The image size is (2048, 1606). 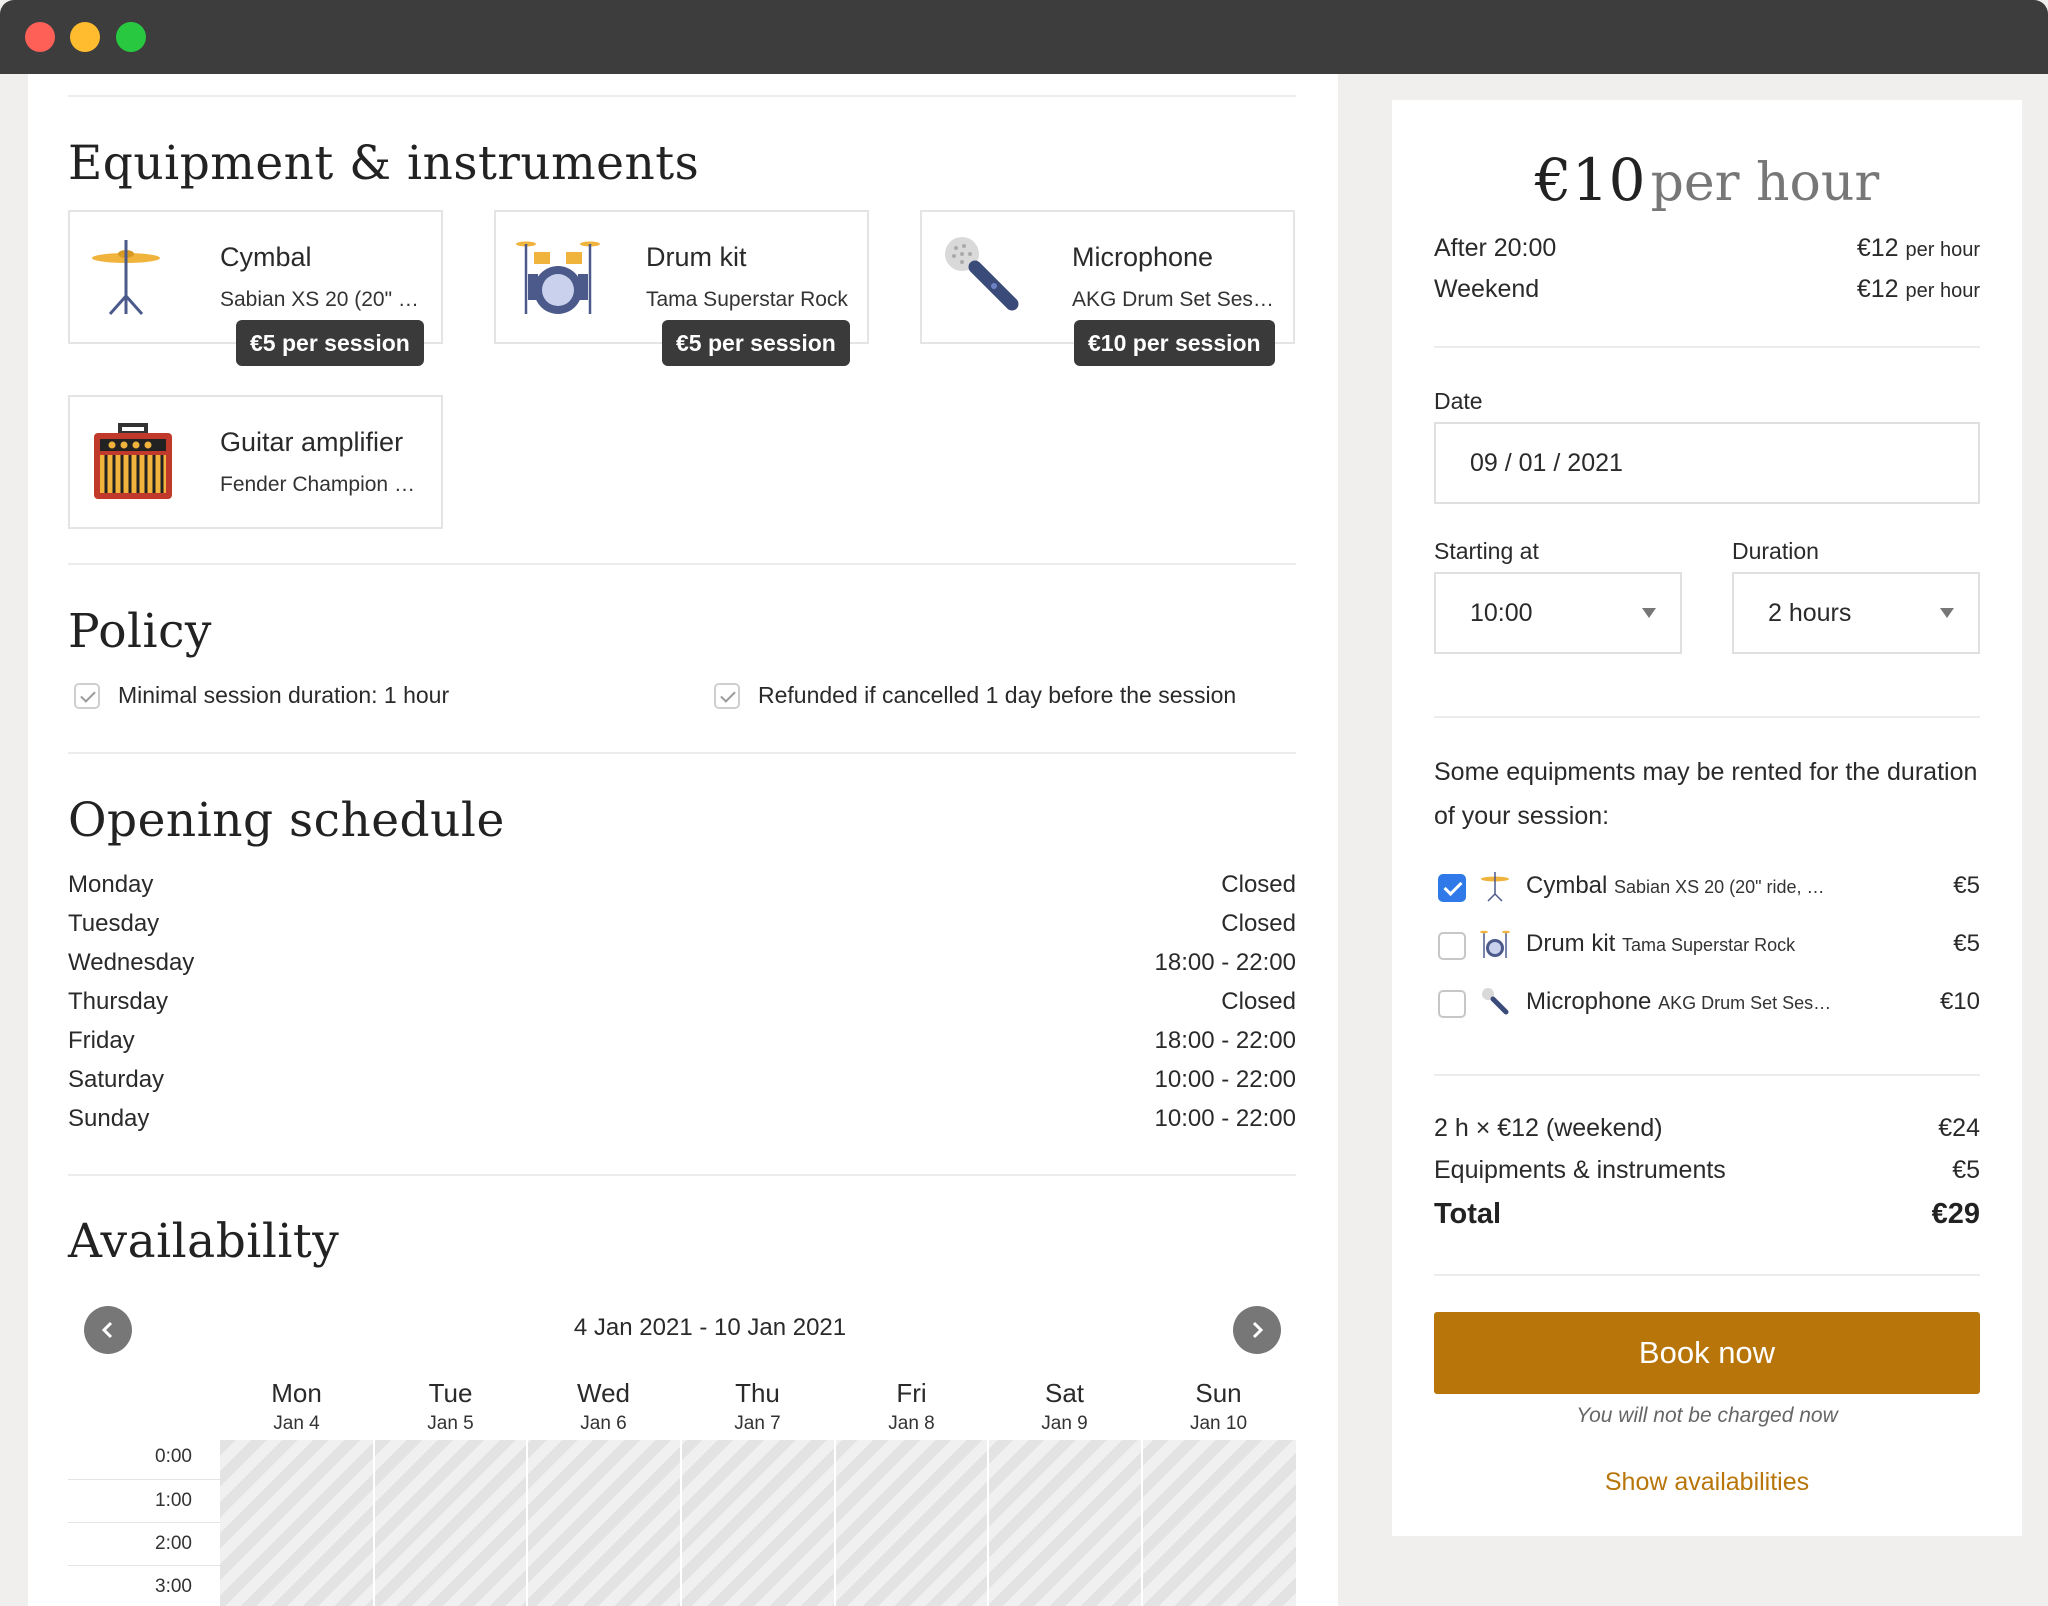 What do you see at coordinates (384, 163) in the screenshot?
I see `equipment-heading: Equipment & instruments` at bounding box center [384, 163].